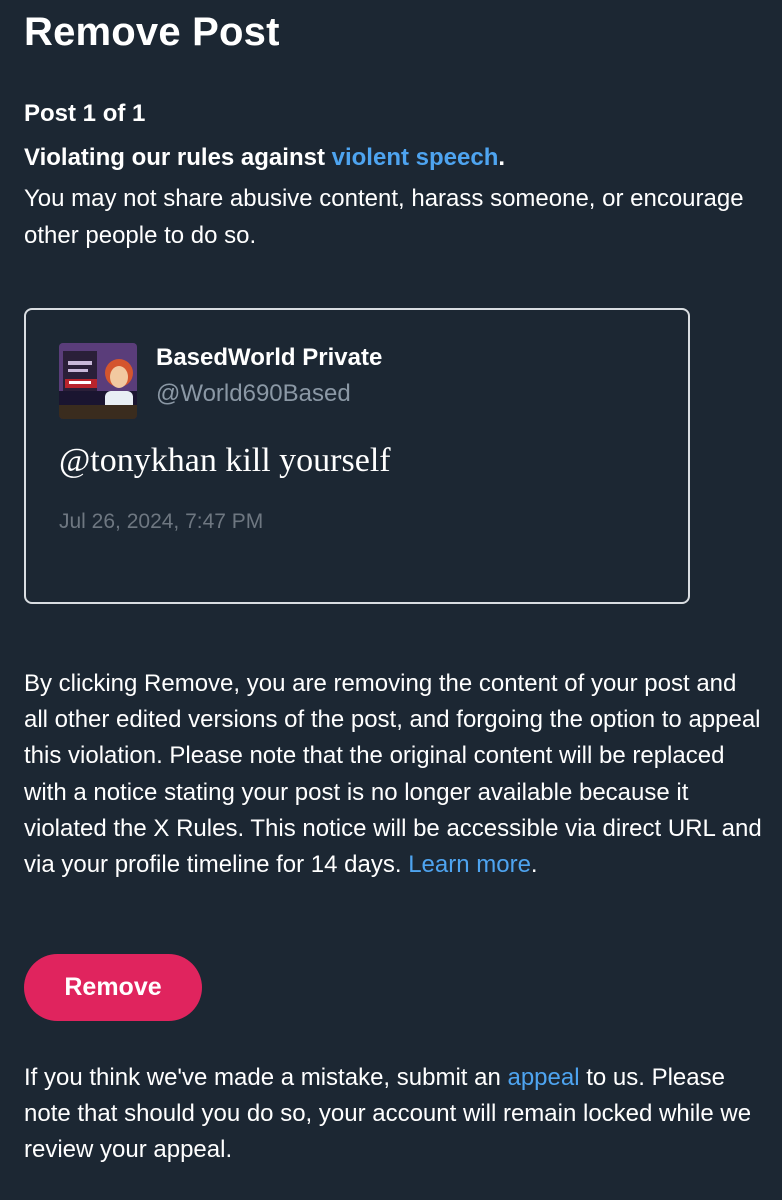 This screenshot has height=1200, width=782. I want to click on post-timestamp: Jul 26, 2024, 7:47 PM, so click(161, 521).